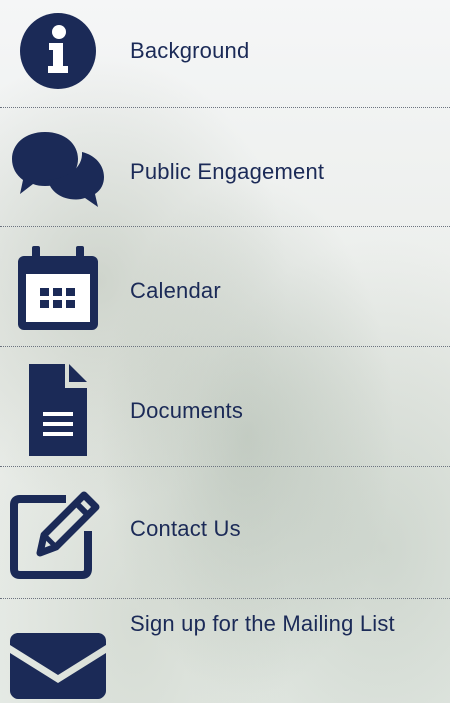  Describe the element at coordinates (225, 654) in the screenshot. I see `menu-item-mailing-list: Sign up for the Mailing List` at that location.